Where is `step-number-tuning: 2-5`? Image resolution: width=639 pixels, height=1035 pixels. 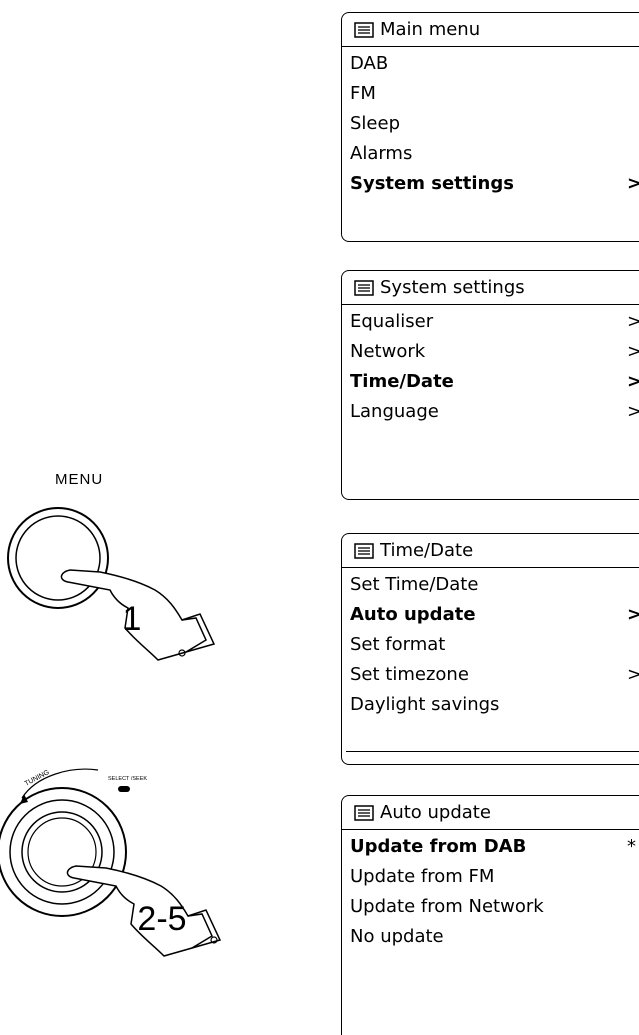 step-number-tuning: 2-5 is located at coordinates (161, 919).